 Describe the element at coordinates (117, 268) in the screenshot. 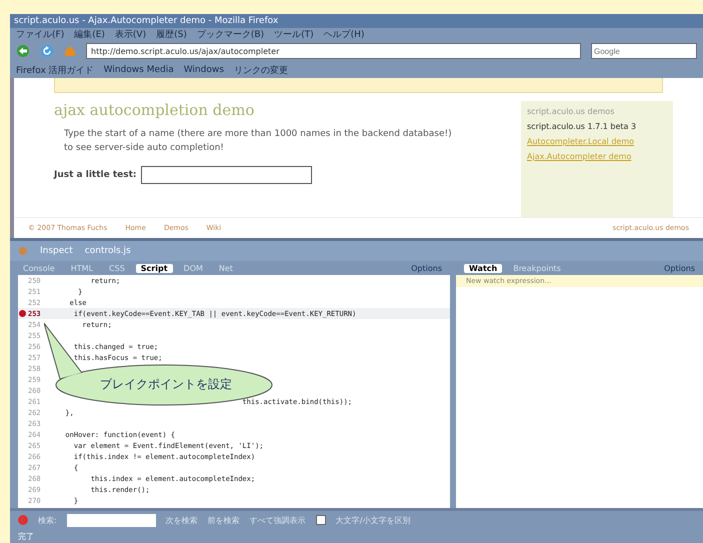

I see `panel-tab: CSS` at that location.